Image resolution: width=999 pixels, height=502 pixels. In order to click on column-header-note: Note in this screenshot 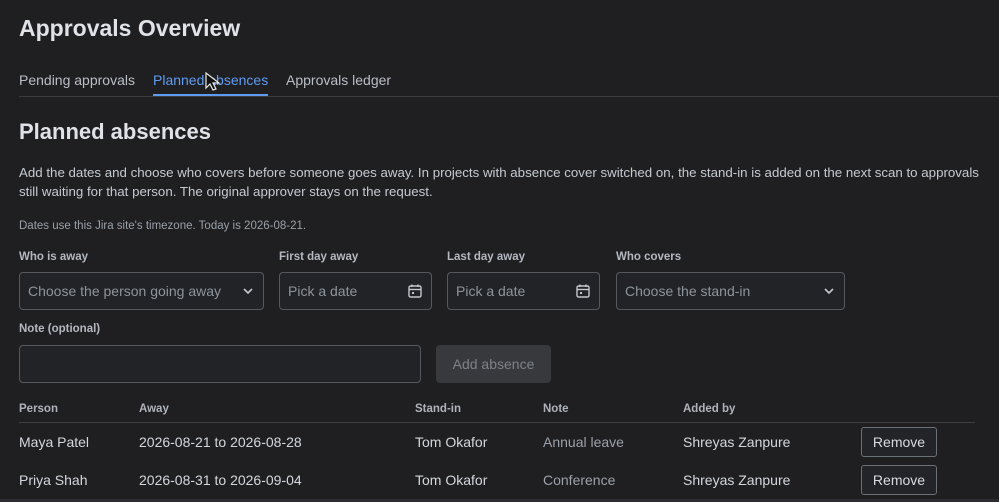, I will do `click(556, 409)`.